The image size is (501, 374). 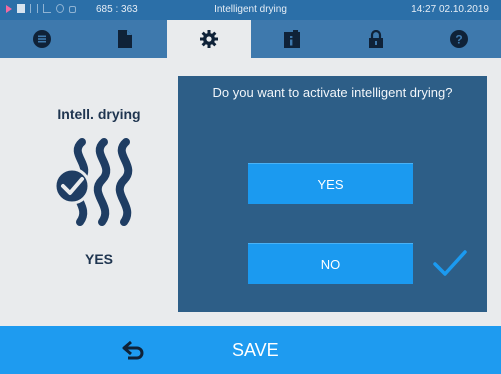 I want to click on tab-menu, so click(x=42, y=39).